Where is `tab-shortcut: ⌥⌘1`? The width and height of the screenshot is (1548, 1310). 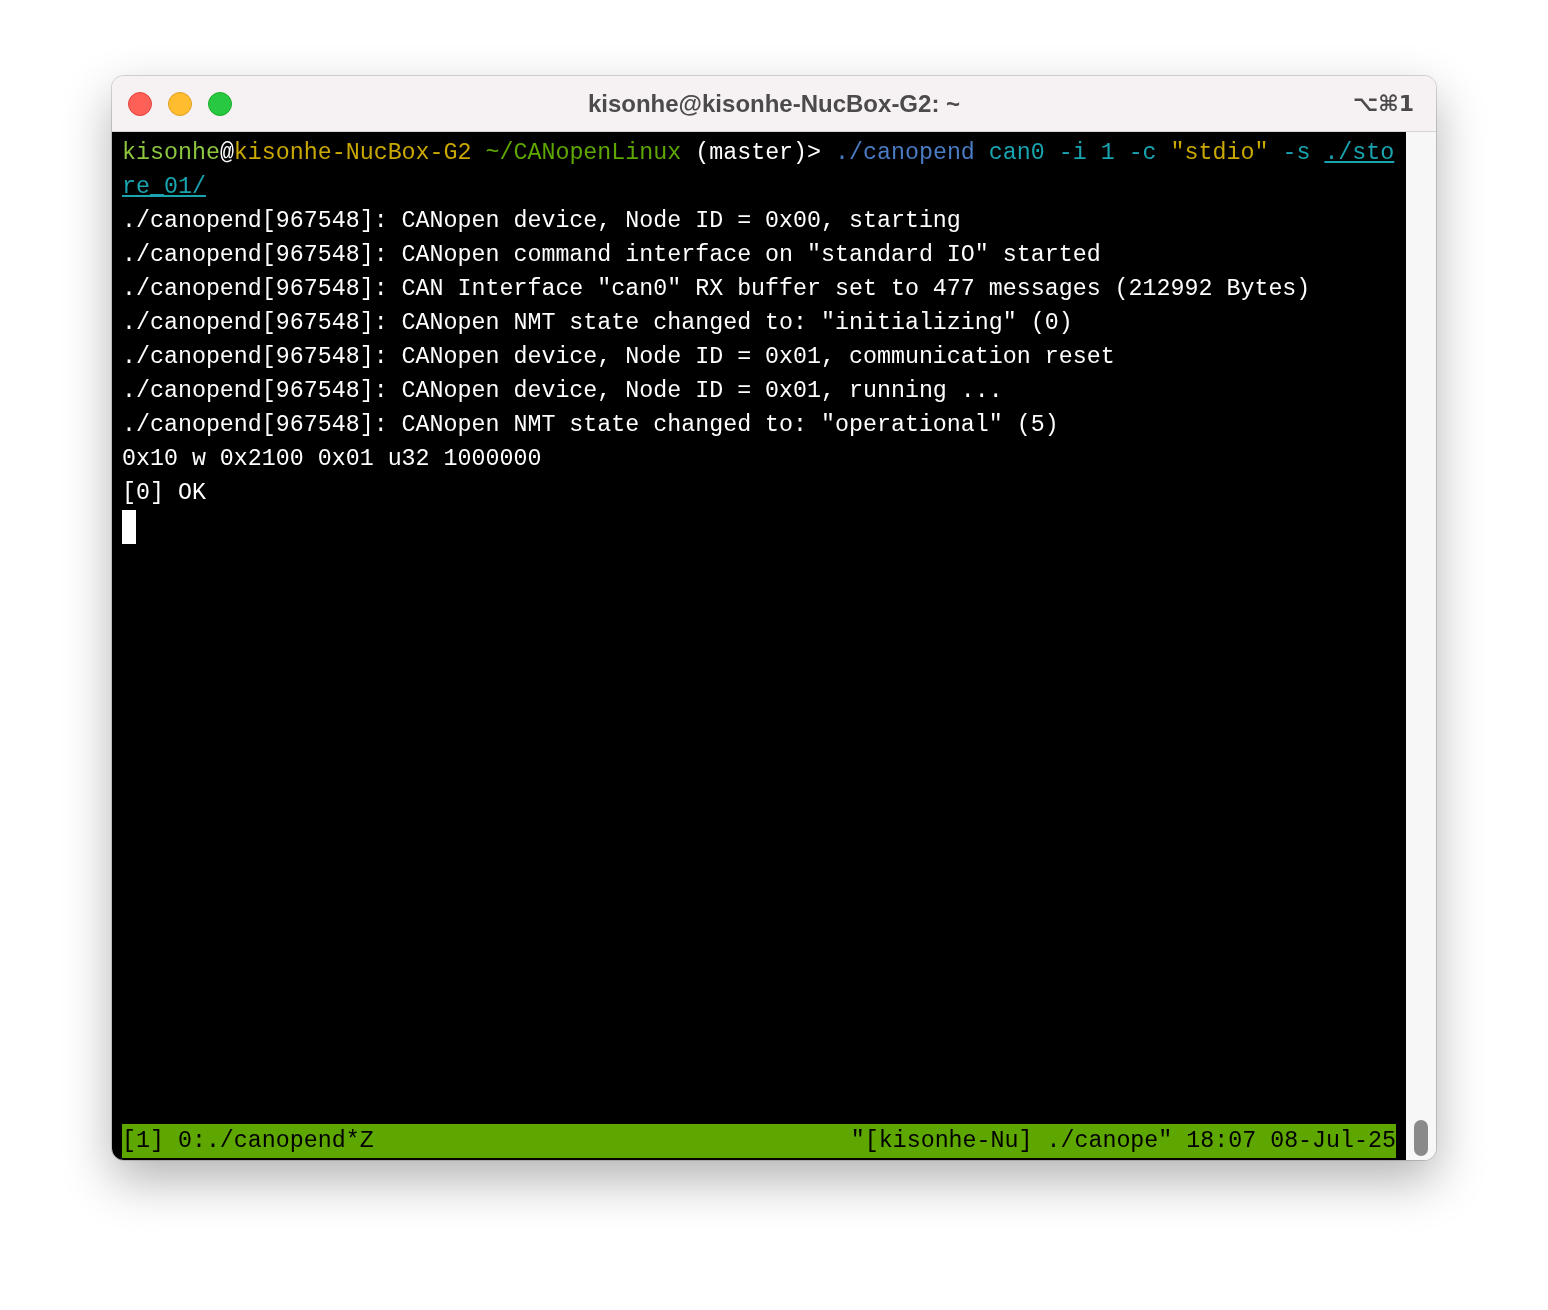
tab-shortcut: ⌥⌘1 is located at coordinates (1383, 103).